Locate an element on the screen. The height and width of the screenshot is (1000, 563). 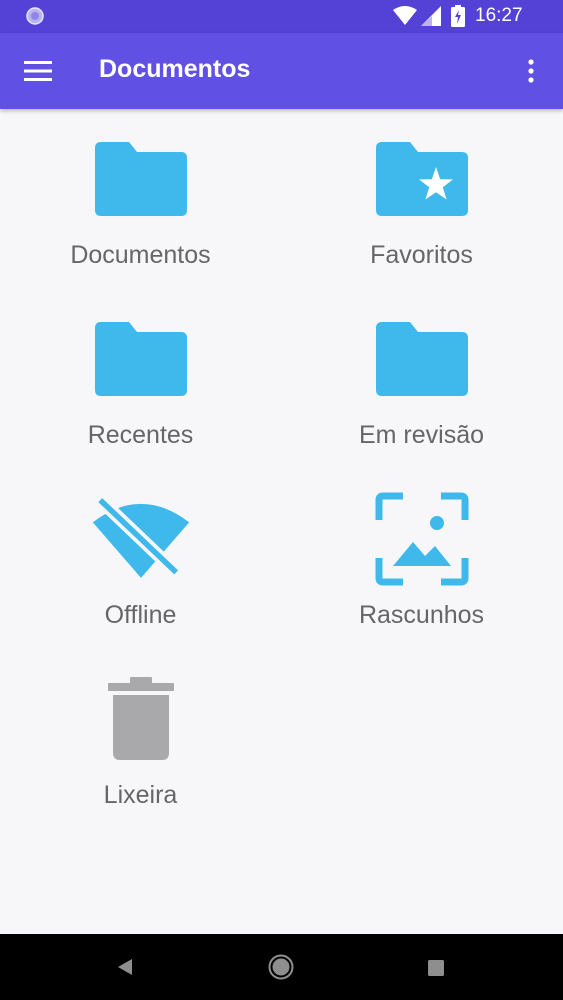
menu-icon is located at coordinates (38, 71).